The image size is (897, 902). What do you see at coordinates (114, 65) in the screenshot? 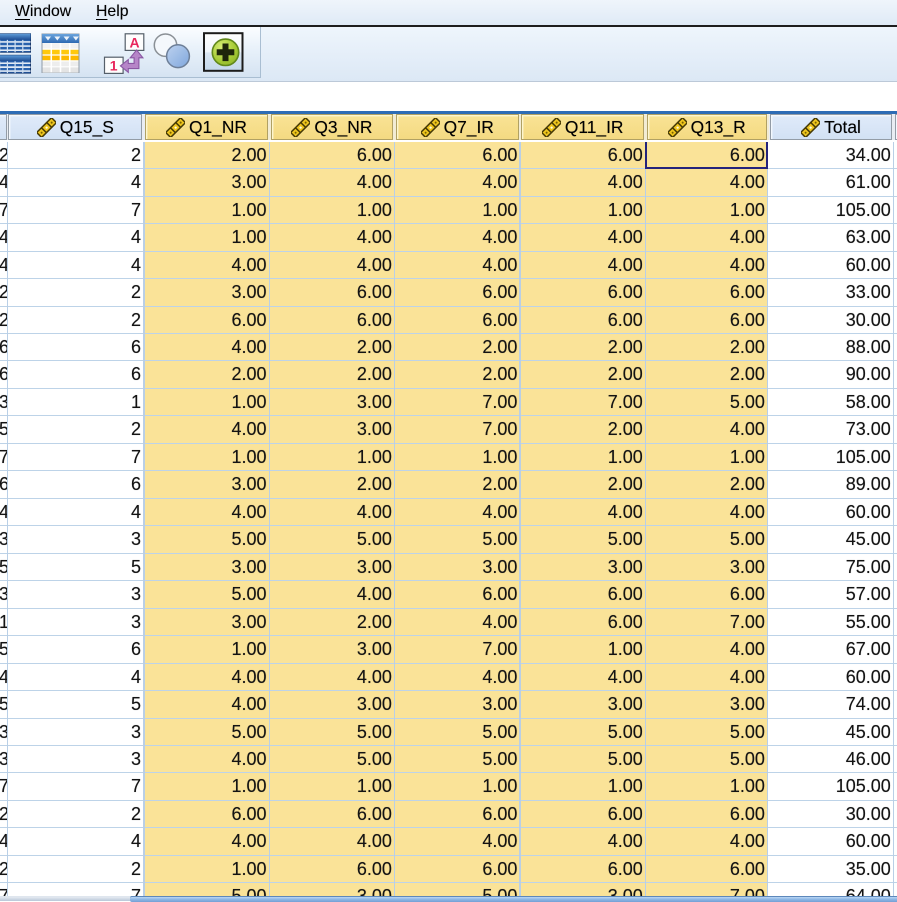
I see `svg-text: 1` at bounding box center [114, 65].